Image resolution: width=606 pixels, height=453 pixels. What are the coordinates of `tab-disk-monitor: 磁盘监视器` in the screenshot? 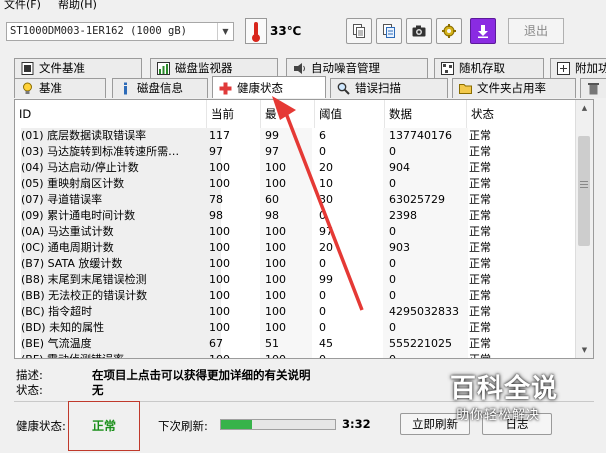 It's located at (214, 68).